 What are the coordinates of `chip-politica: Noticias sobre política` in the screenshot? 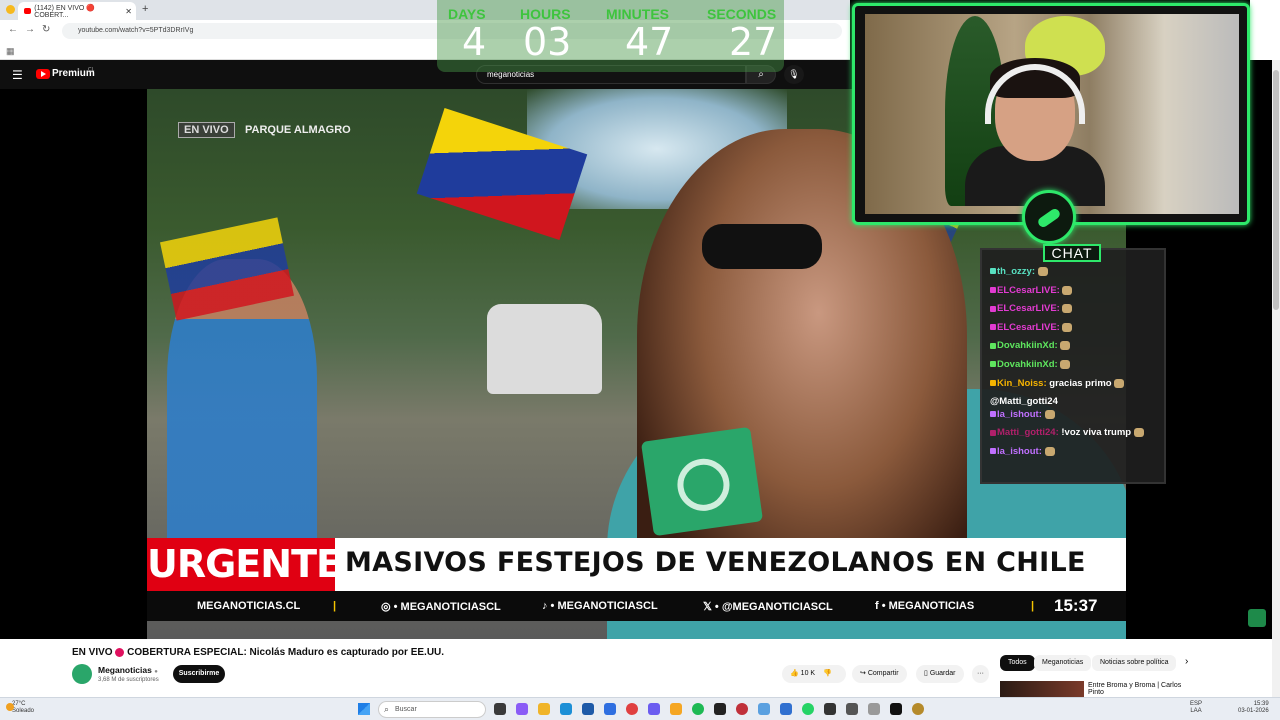 It's located at (1134, 663).